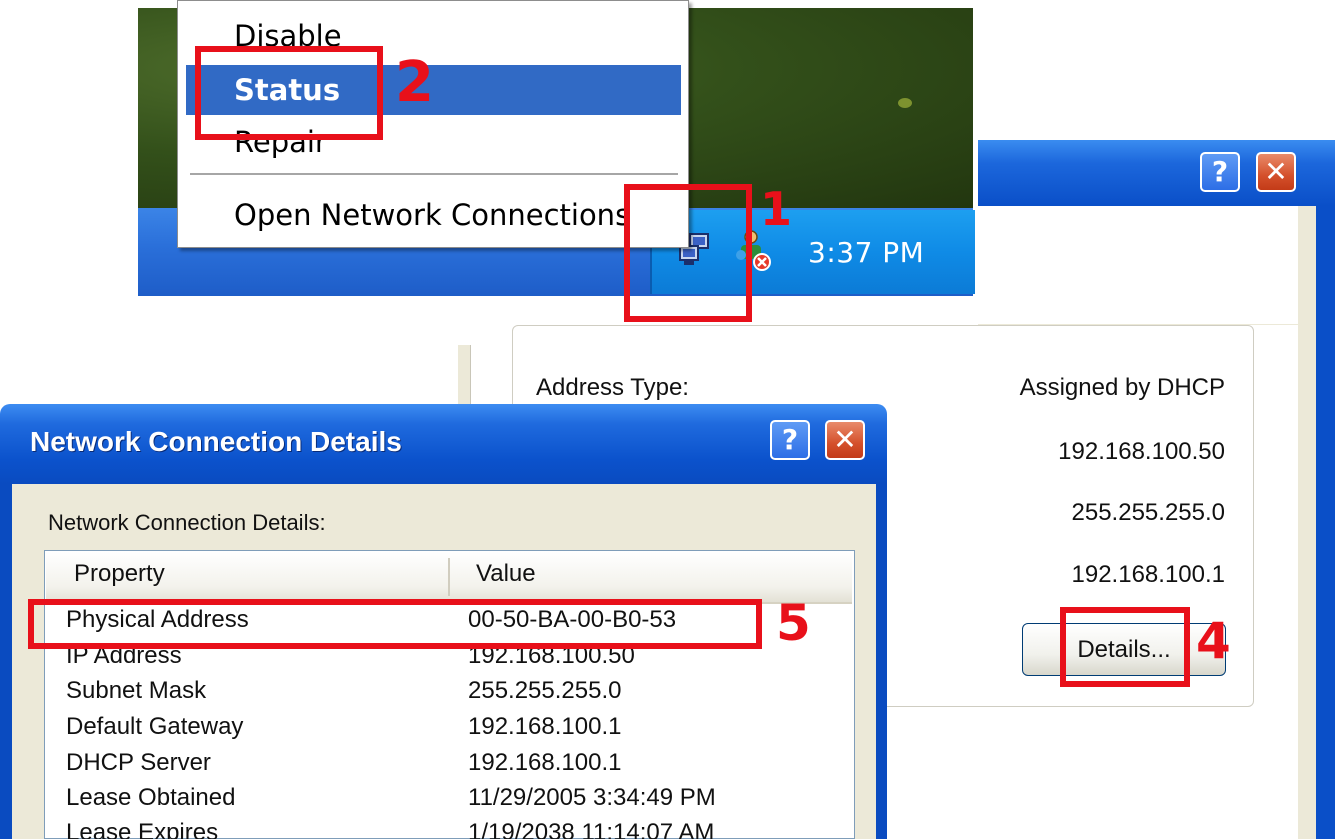  Describe the element at coordinates (1148, 512) in the screenshot. I see `subnet-mask-value: 255.255.255.0` at that location.